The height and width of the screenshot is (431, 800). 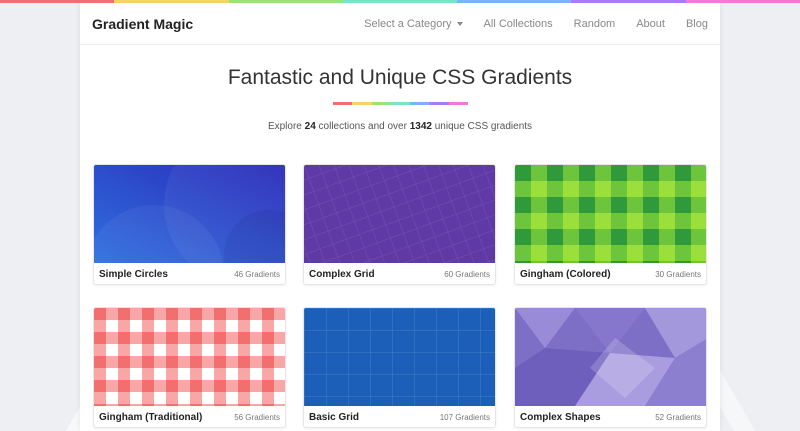 What do you see at coordinates (400, 103) in the screenshot?
I see `title-rainbow-divider` at bounding box center [400, 103].